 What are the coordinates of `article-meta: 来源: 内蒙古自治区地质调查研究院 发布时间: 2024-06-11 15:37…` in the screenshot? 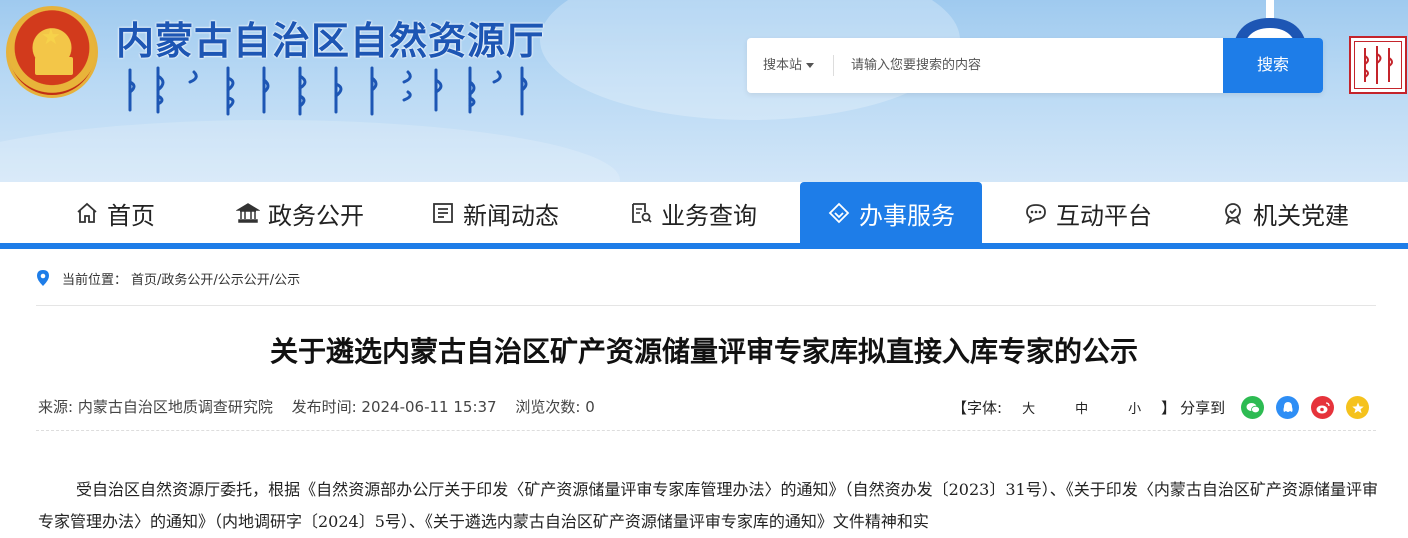 It's located at (323, 406).